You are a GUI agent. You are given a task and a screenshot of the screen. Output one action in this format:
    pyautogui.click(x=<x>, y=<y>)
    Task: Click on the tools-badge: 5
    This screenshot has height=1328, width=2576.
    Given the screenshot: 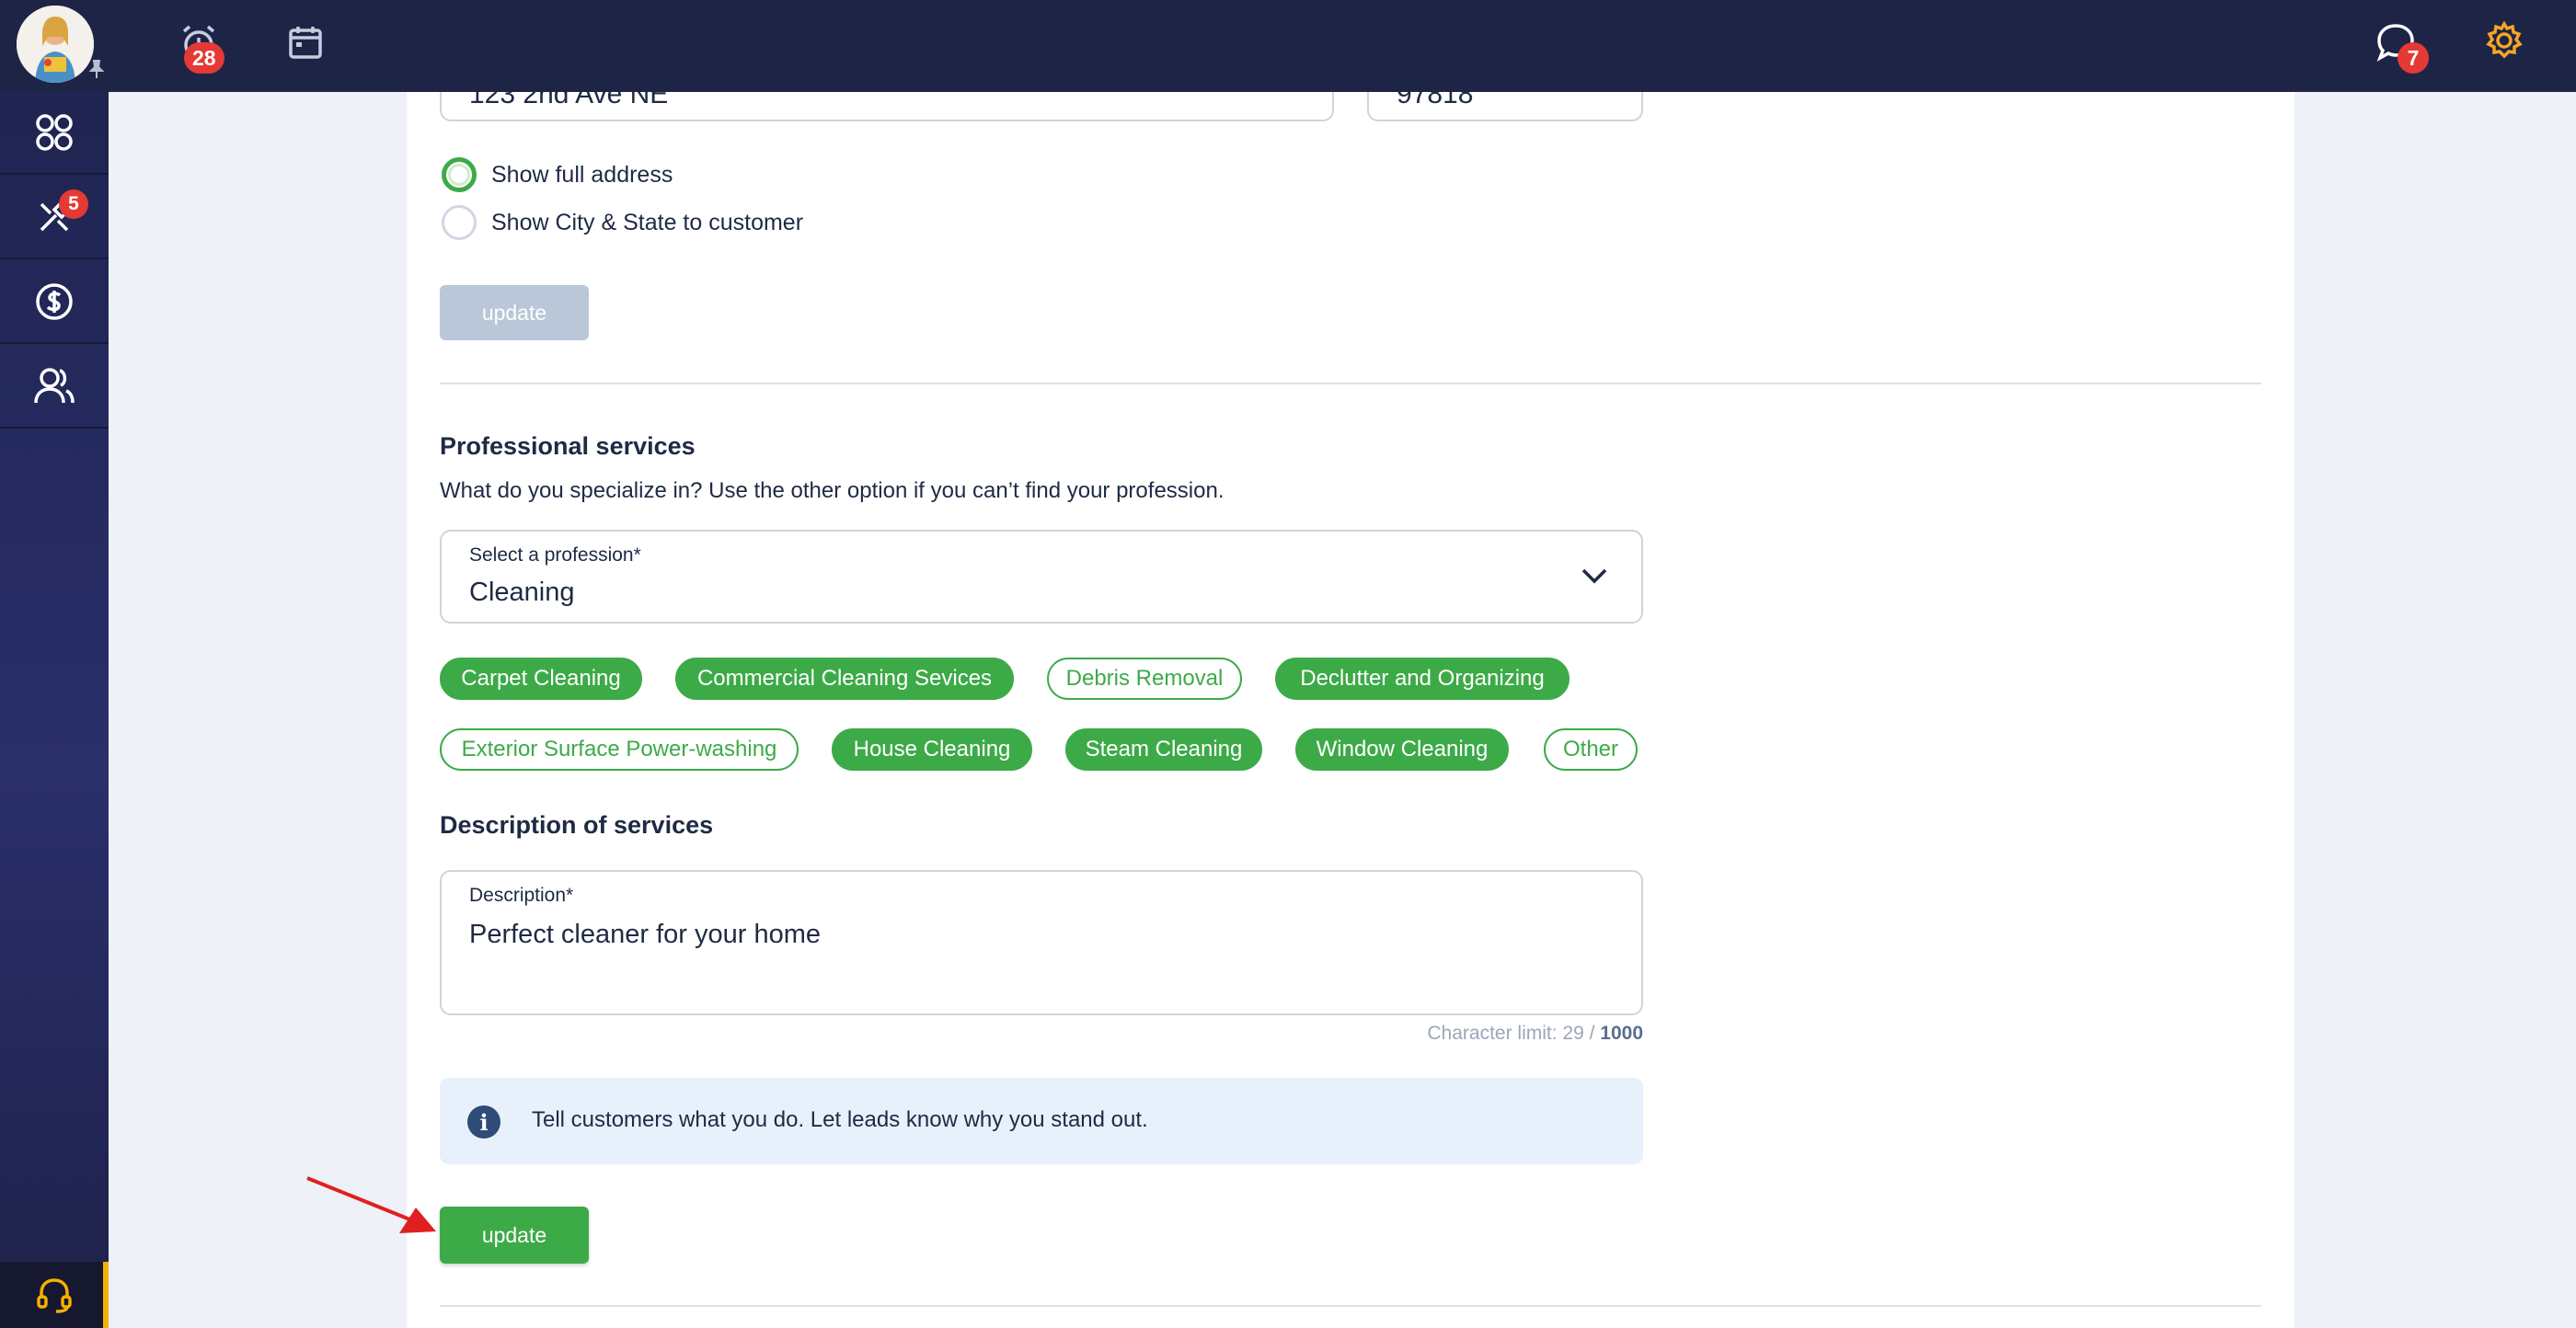 What is the action you would take?
    pyautogui.click(x=73, y=204)
    